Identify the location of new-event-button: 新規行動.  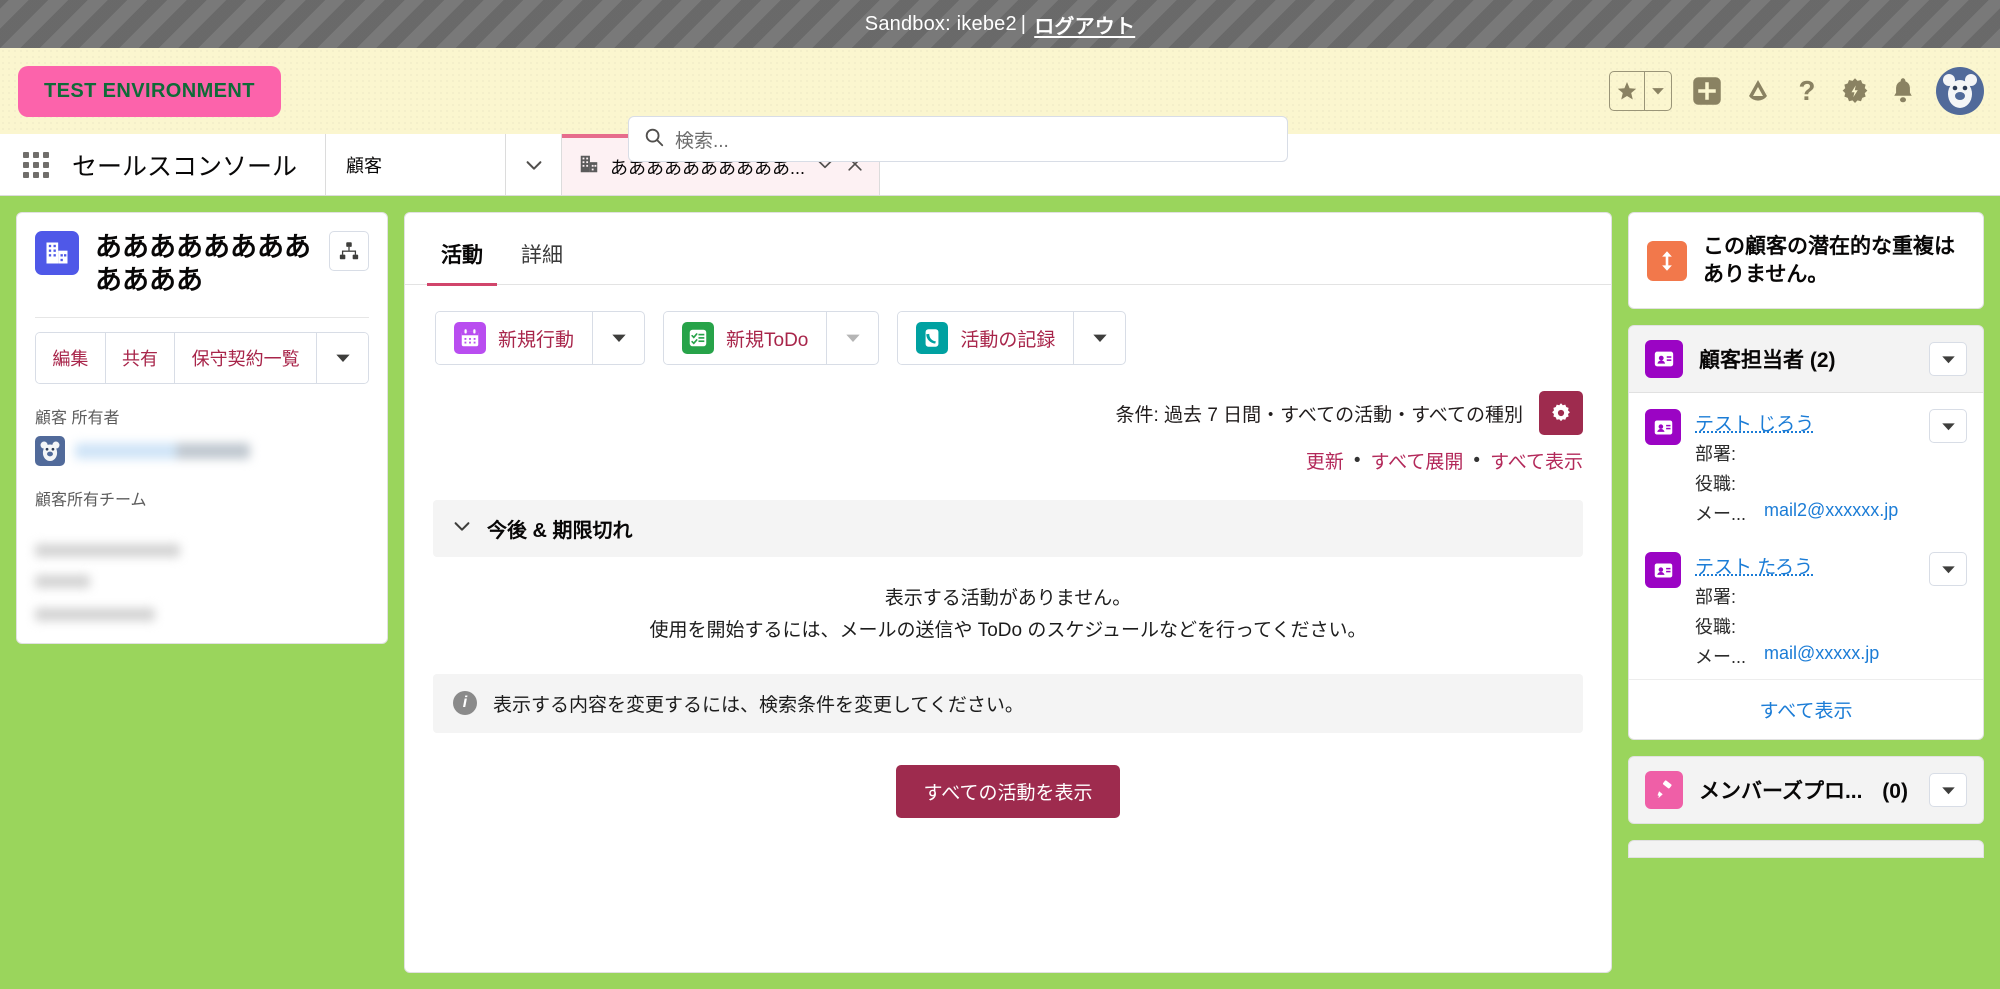
(514, 338).